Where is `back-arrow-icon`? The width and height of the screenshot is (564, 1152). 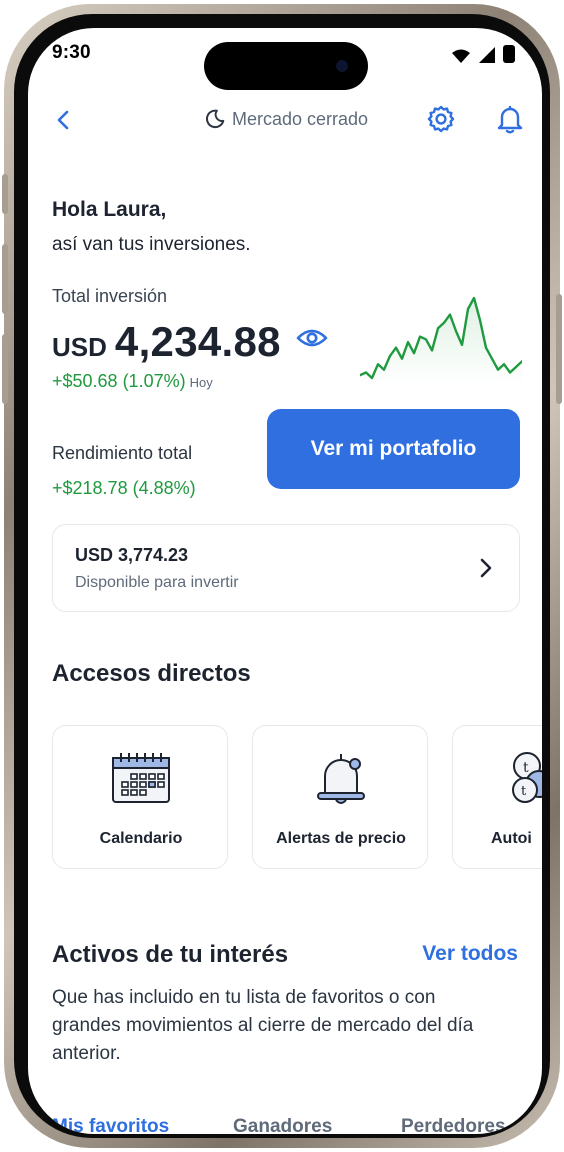 back-arrow-icon is located at coordinates (64, 120).